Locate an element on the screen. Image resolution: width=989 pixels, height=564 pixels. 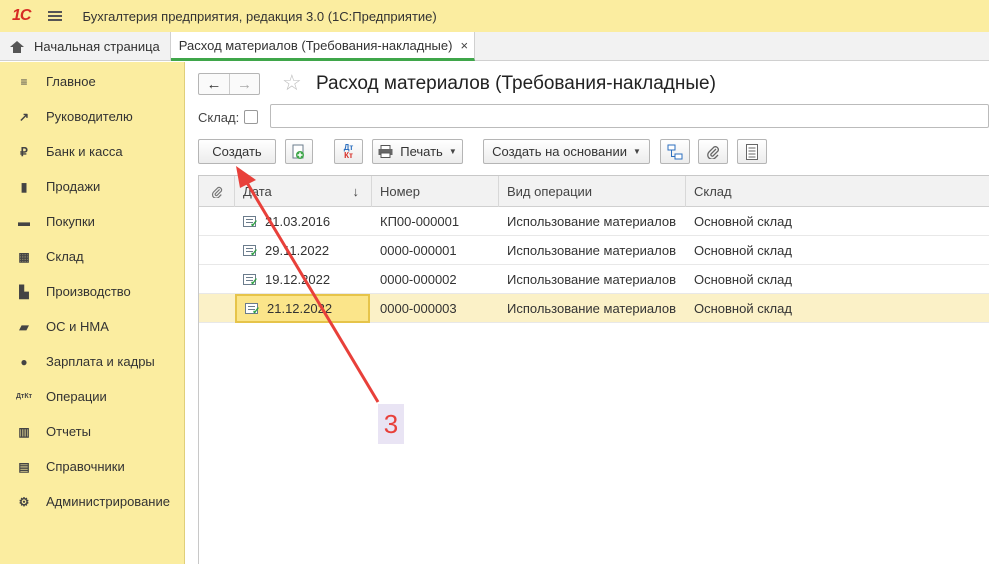
number-cell: 0000-000003 is located at coordinates (418, 308).